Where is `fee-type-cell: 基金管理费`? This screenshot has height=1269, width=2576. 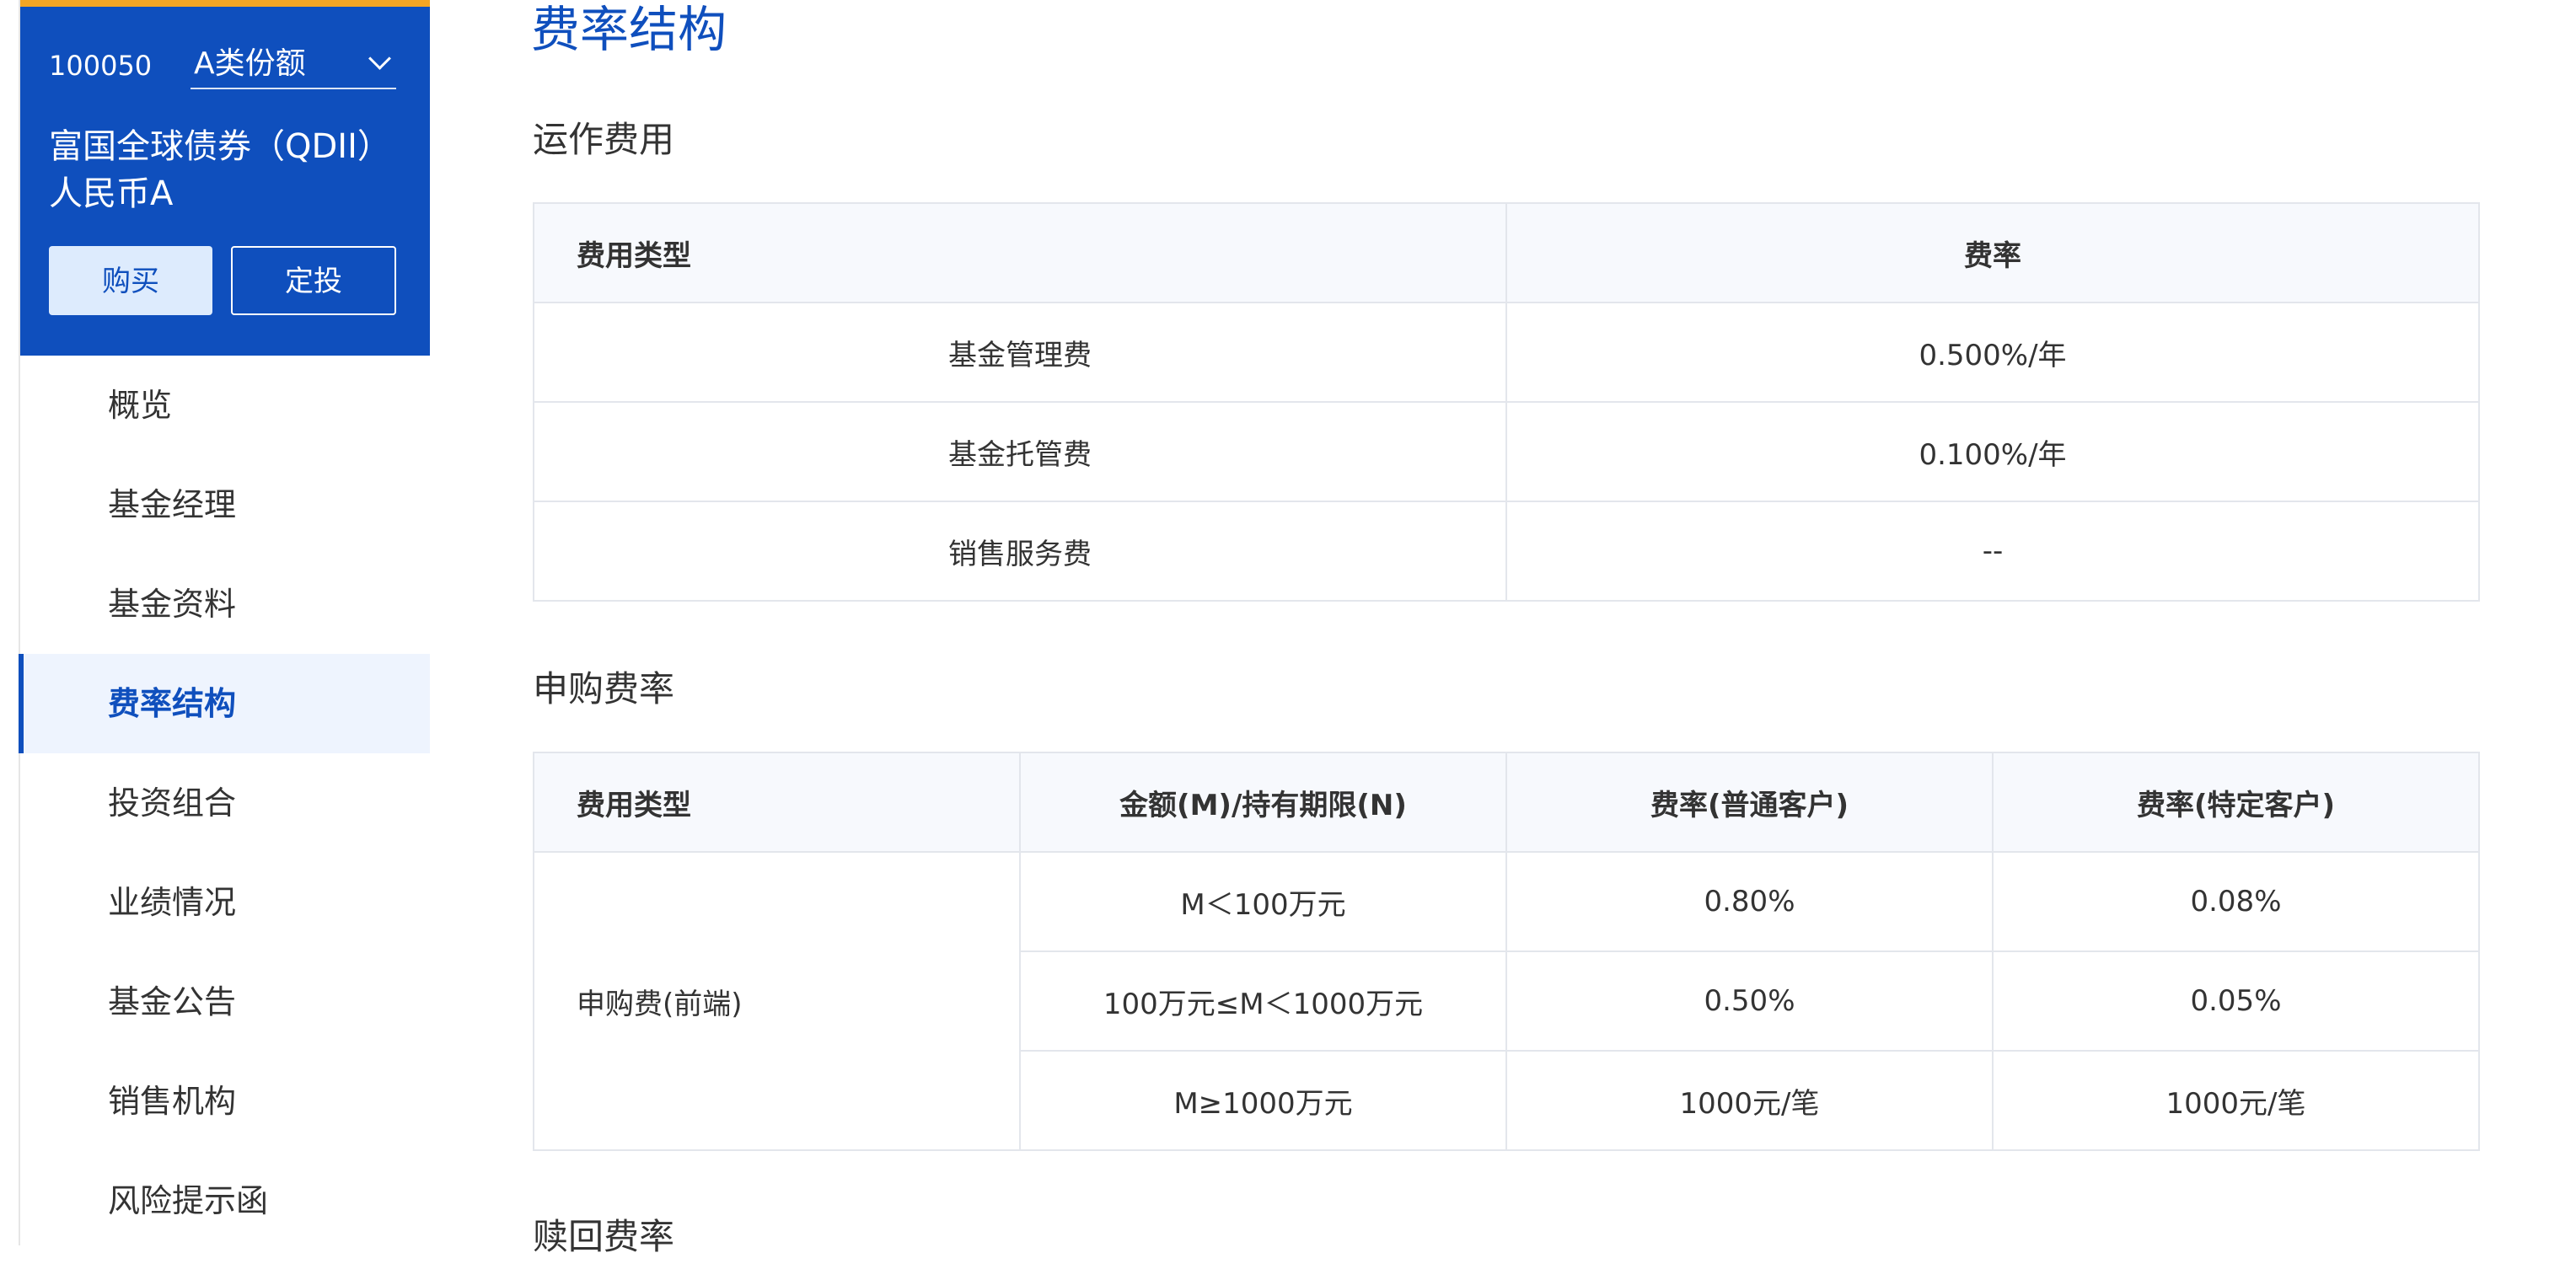 fee-type-cell: 基金管理费 is located at coordinates (1020, 352).